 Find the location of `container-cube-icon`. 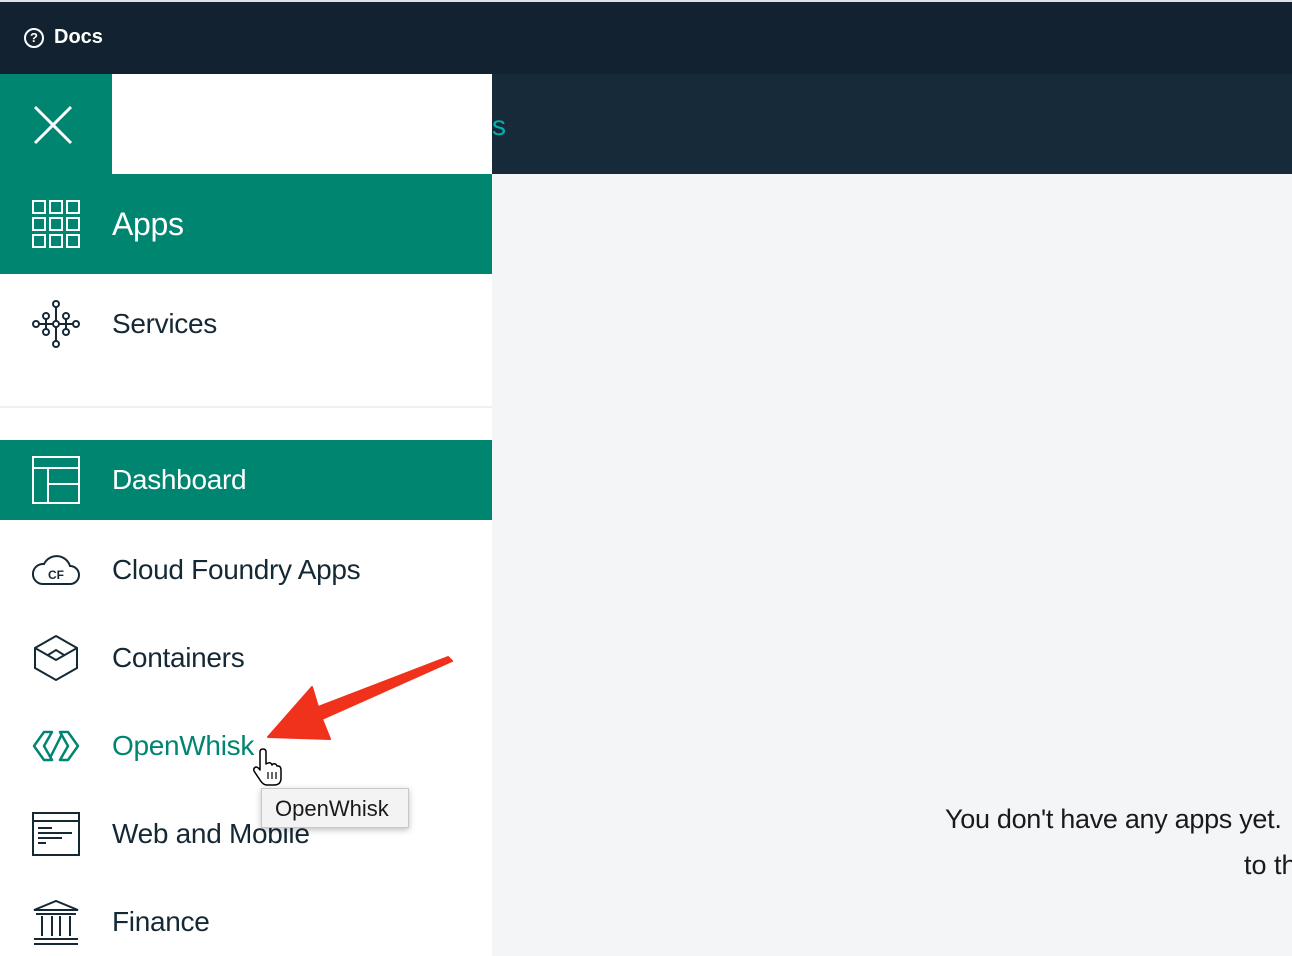

container-cube-icon is located at coordinates (56, 658).